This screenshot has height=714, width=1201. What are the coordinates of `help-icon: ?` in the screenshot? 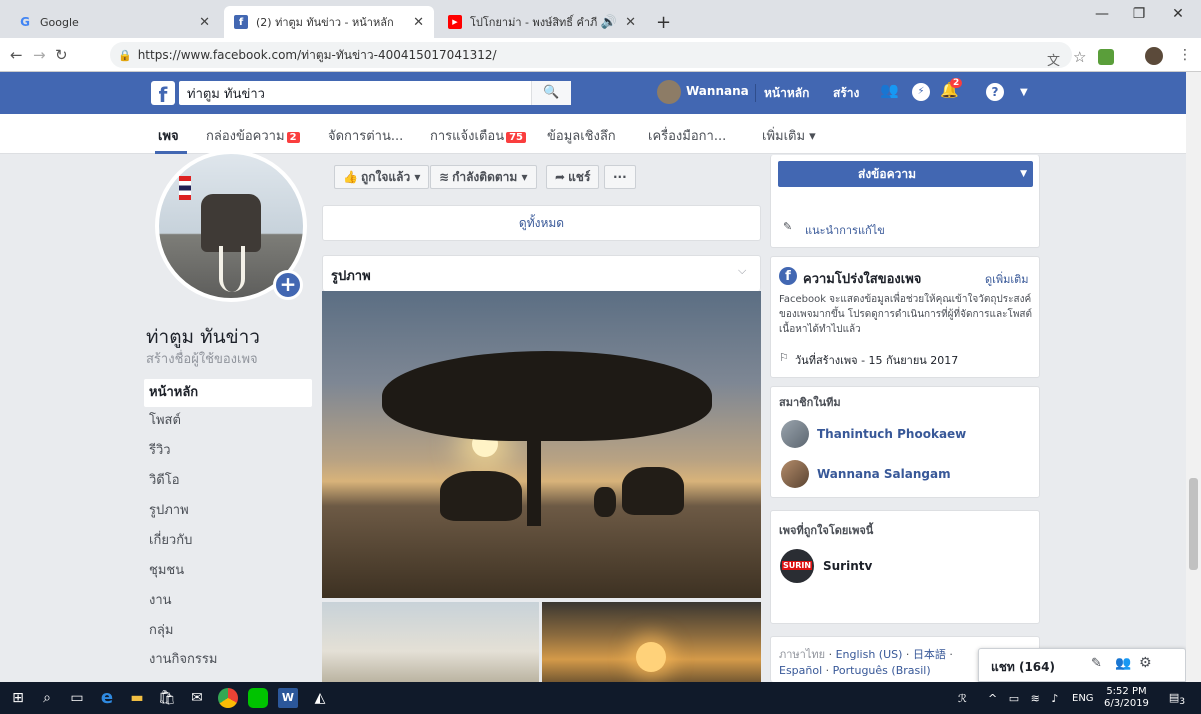 It's located at (995, 92).